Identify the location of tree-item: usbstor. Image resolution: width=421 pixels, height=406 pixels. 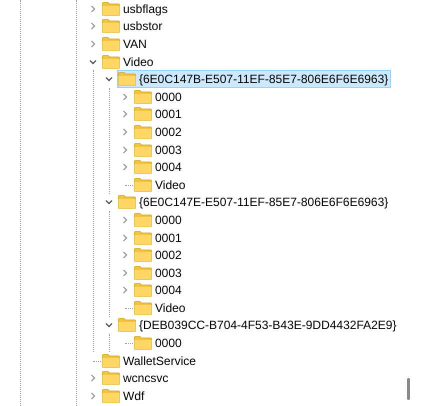
(133, 27).